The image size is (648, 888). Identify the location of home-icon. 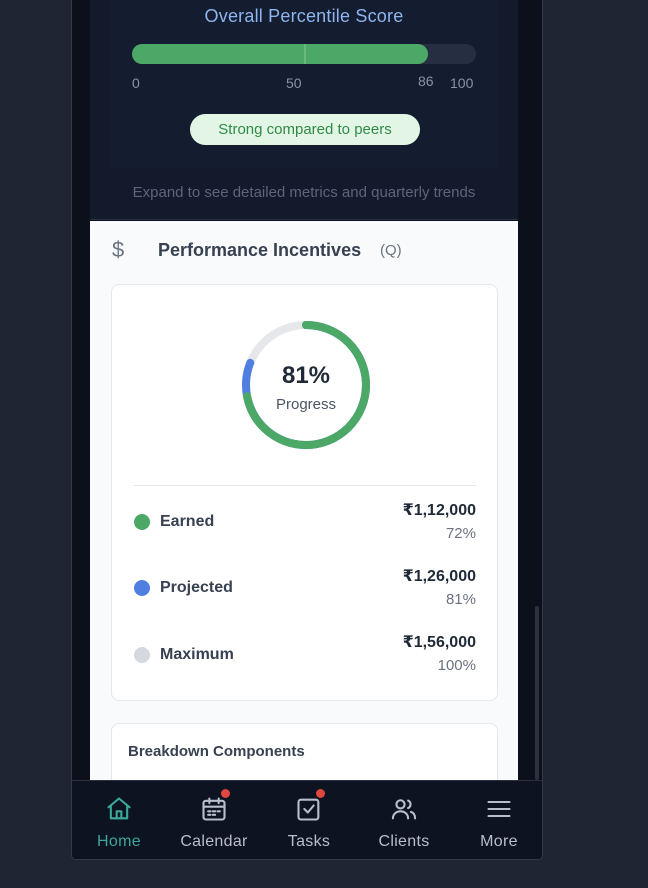
(119, 808).